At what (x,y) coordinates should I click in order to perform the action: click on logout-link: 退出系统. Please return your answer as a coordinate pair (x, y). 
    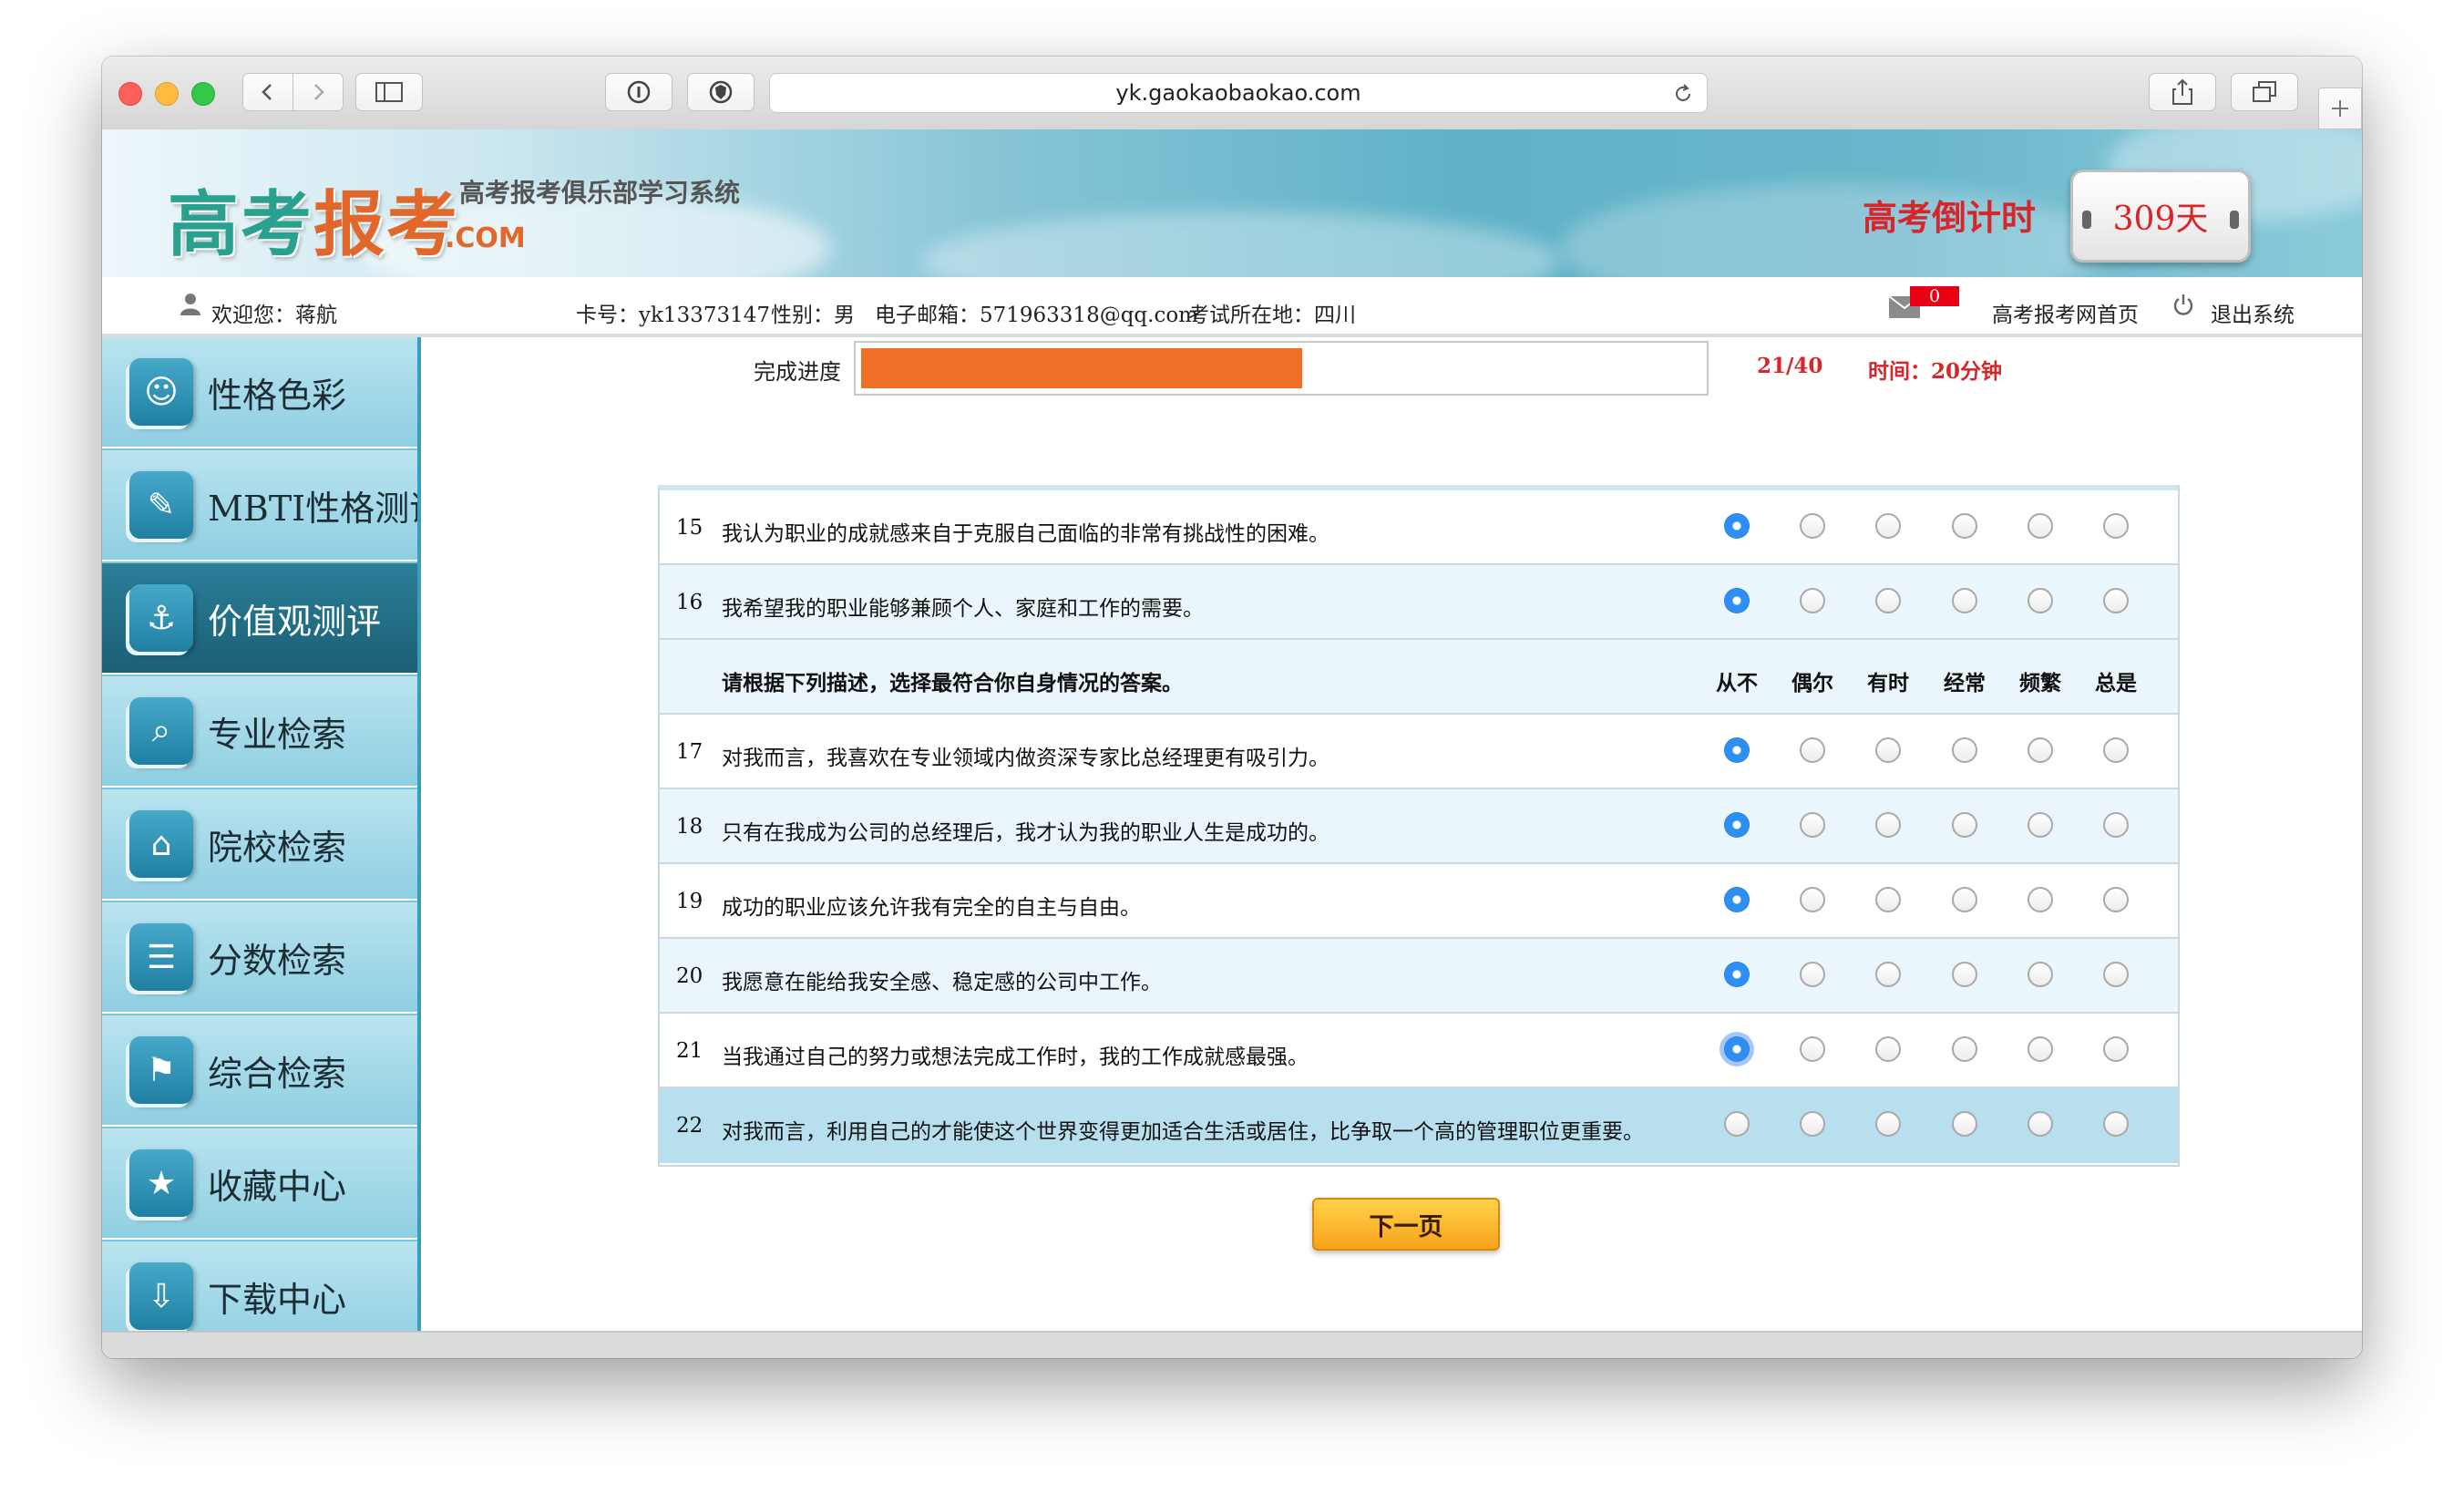
    Looking at the image, I should click on (2253, 312).